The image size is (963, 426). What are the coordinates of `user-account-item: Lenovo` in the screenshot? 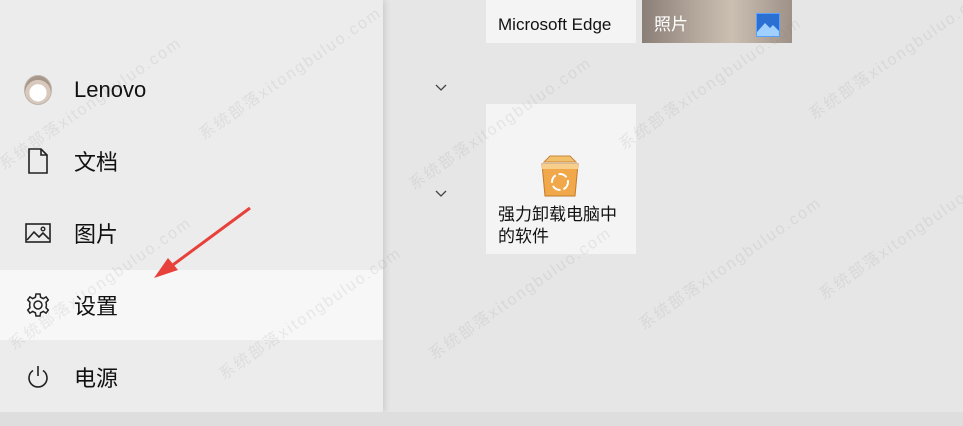 It's located at (191, 90).